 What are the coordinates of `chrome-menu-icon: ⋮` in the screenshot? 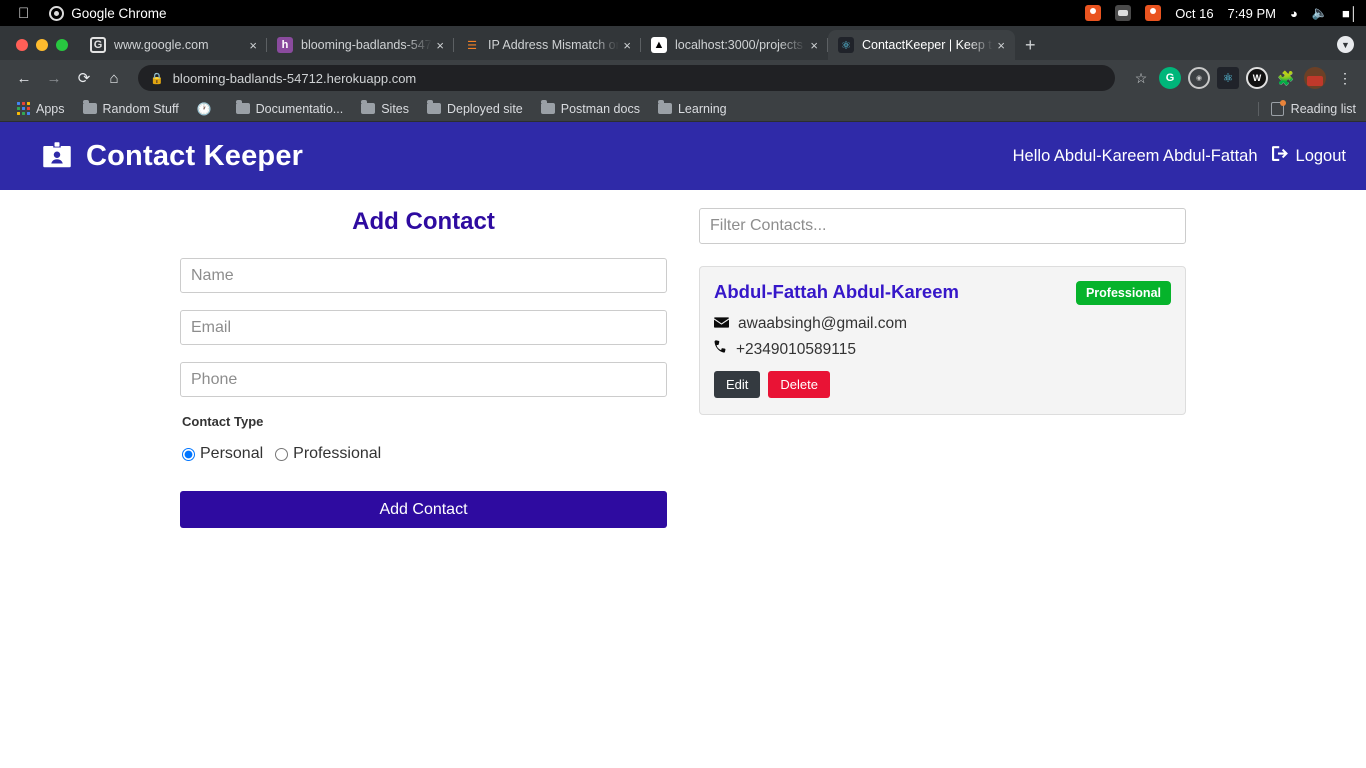 It's located at (1345, 78).